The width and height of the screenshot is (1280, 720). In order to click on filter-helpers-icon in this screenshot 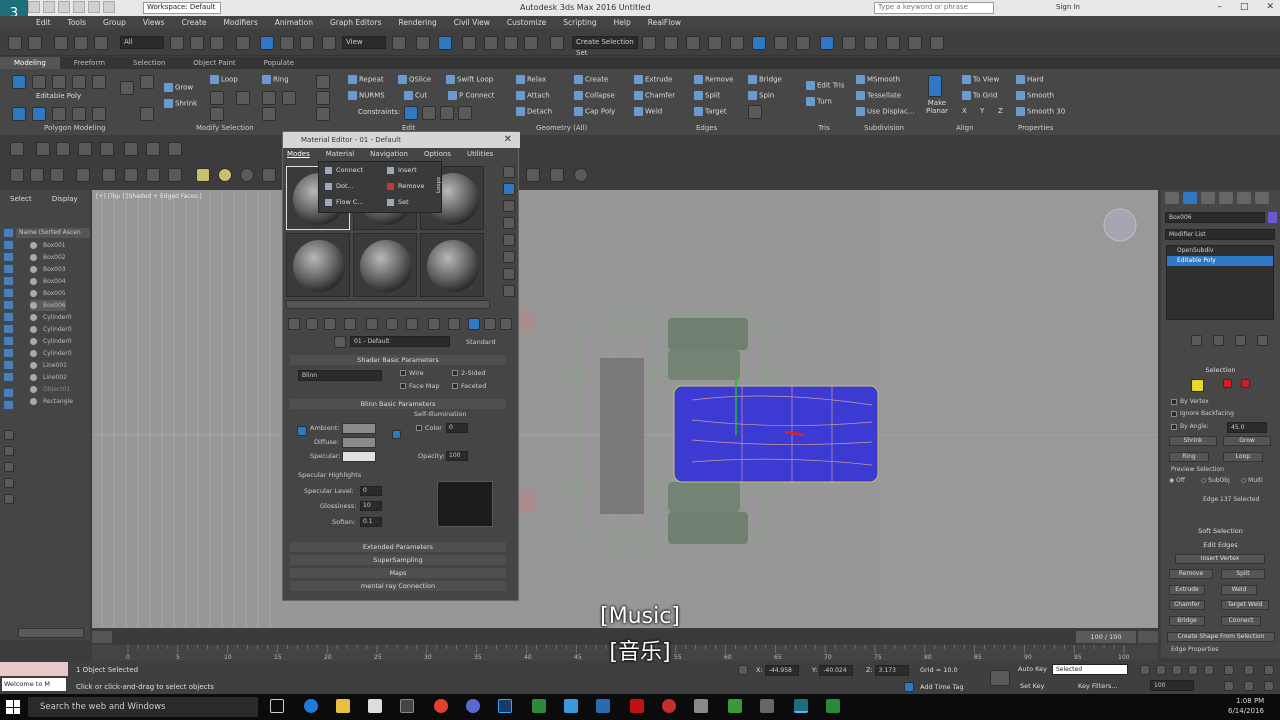, I will do `click(109, 175)`.